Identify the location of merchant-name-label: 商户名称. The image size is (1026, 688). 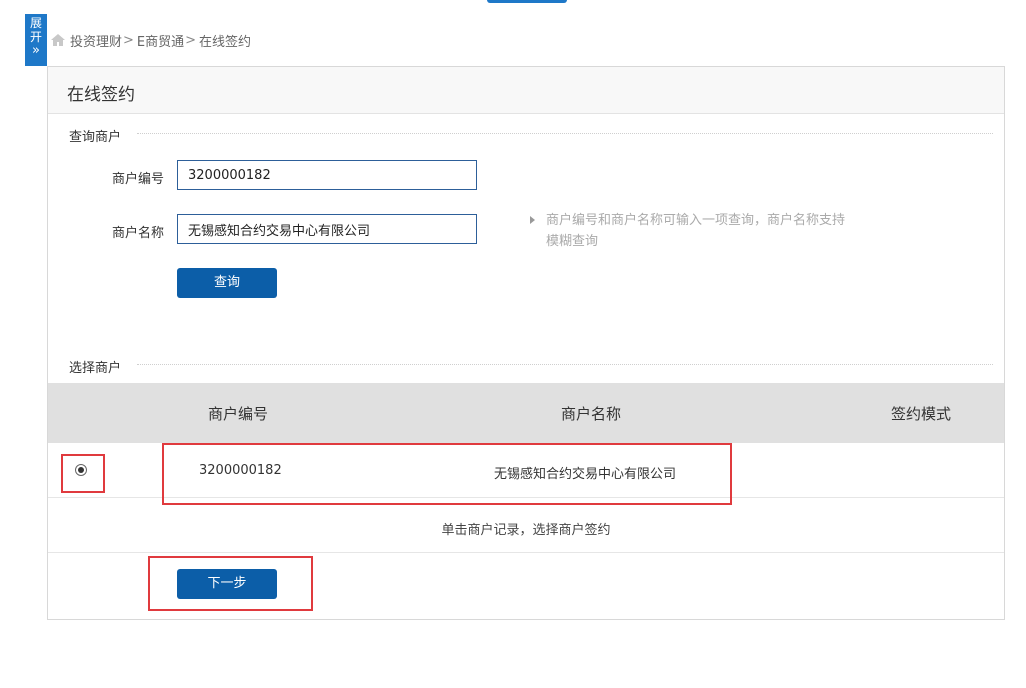
(138, 233).